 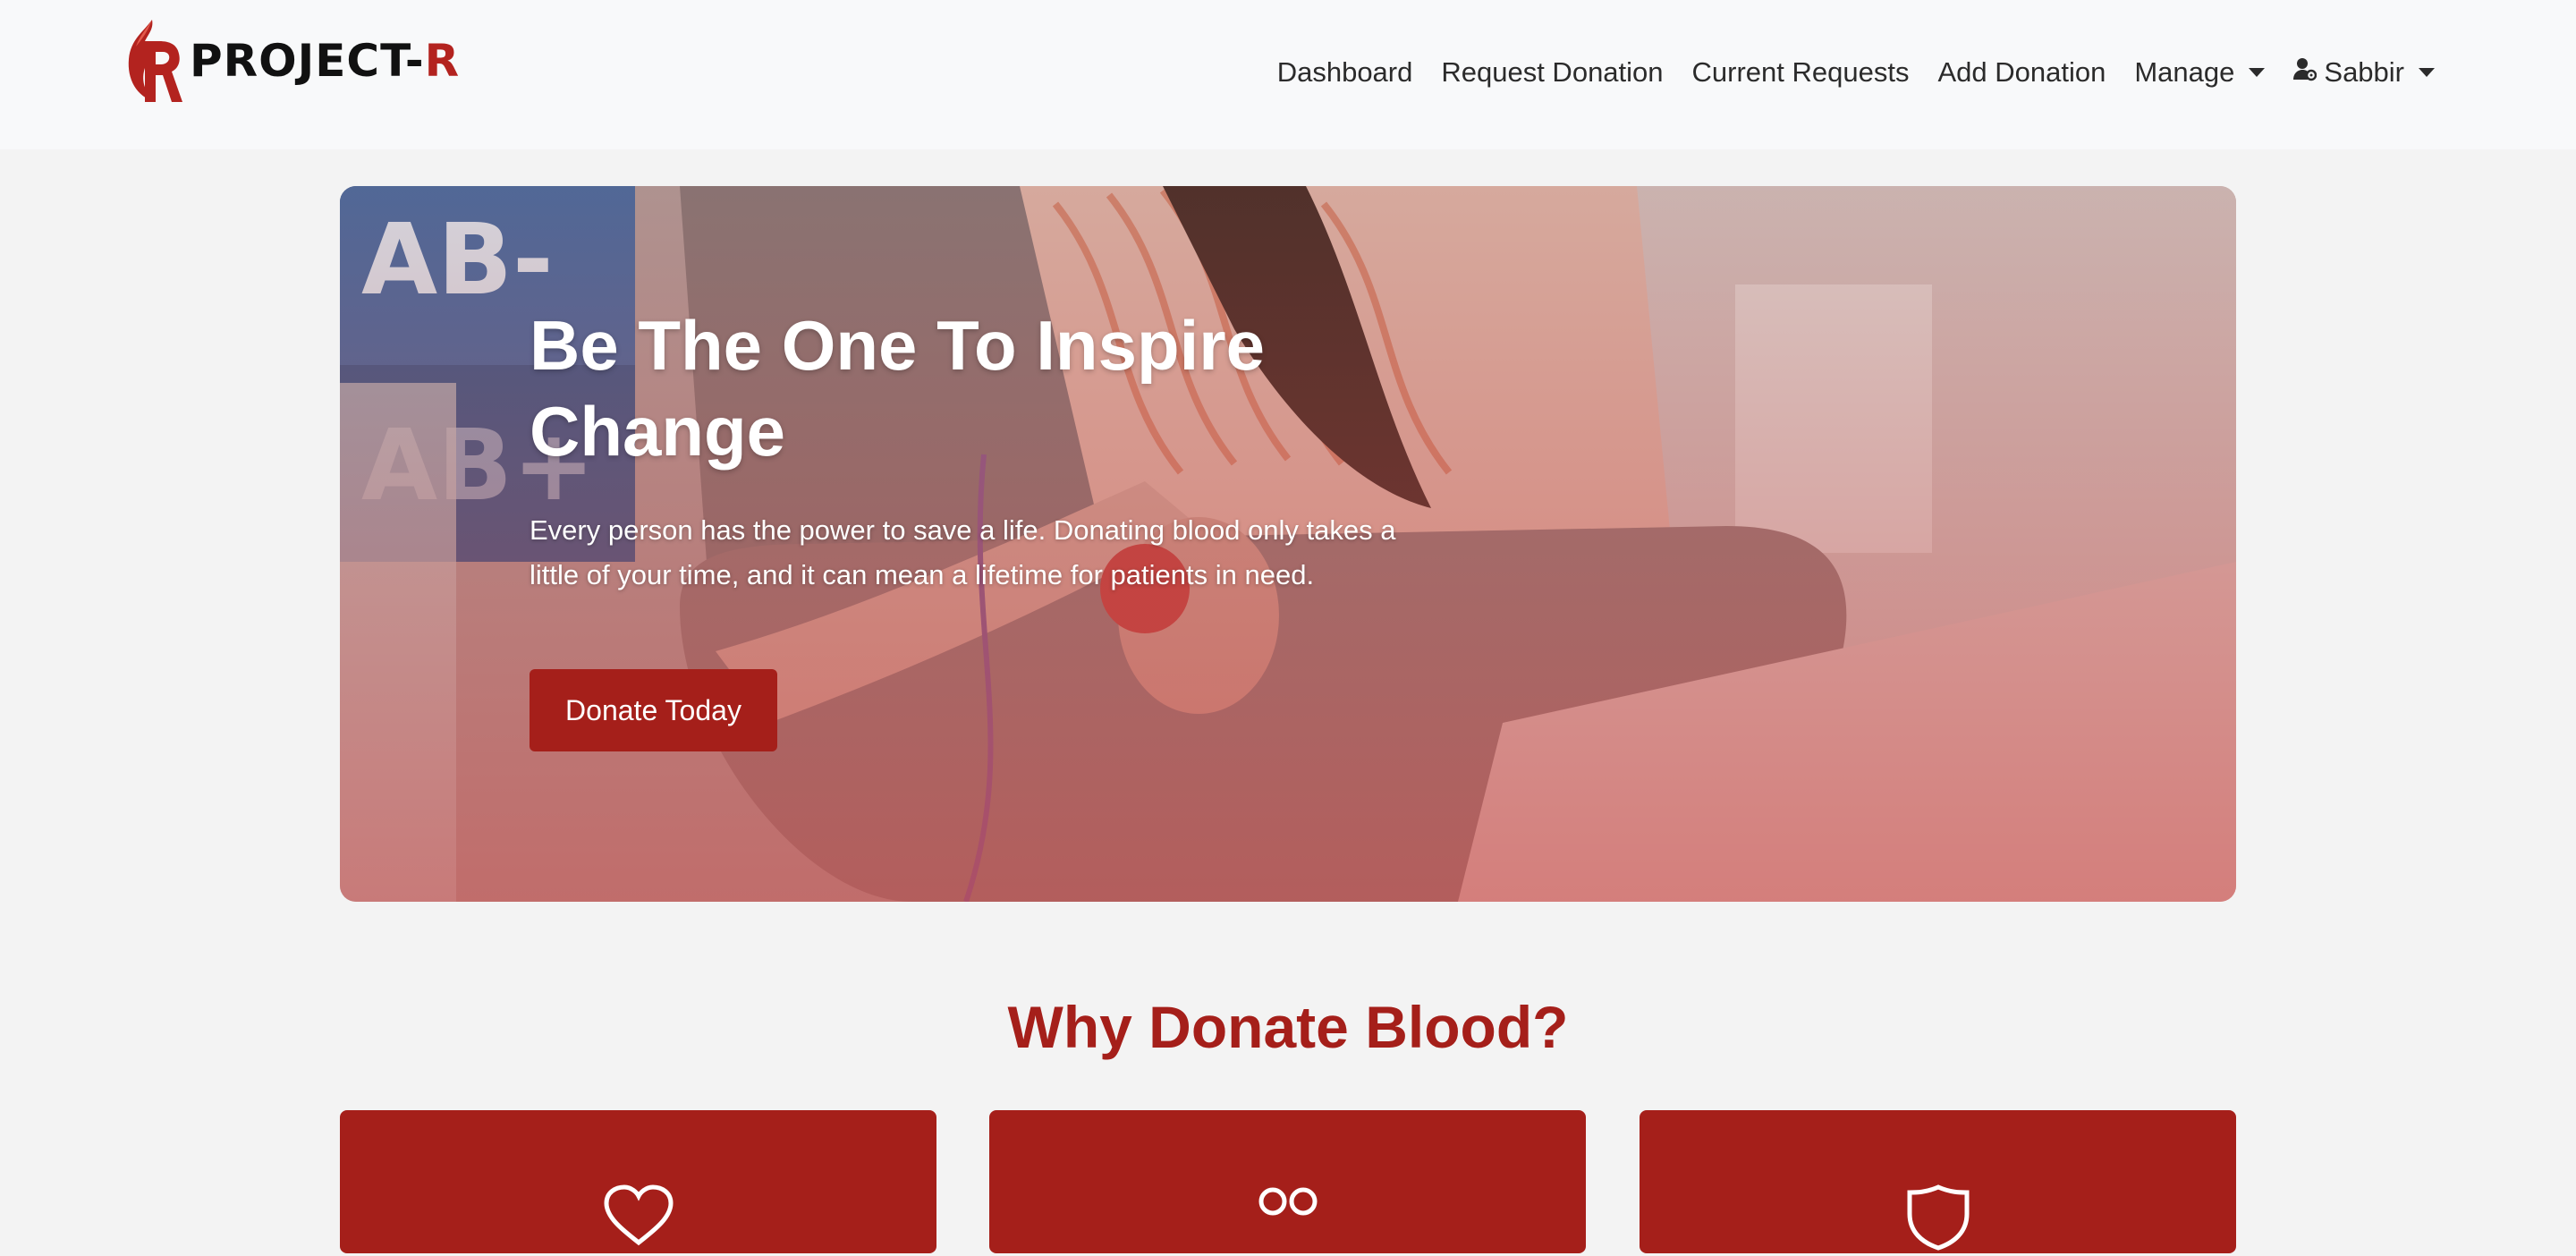 I want to click on brand-name: PROJECT-R, so click(x=325, y=61).